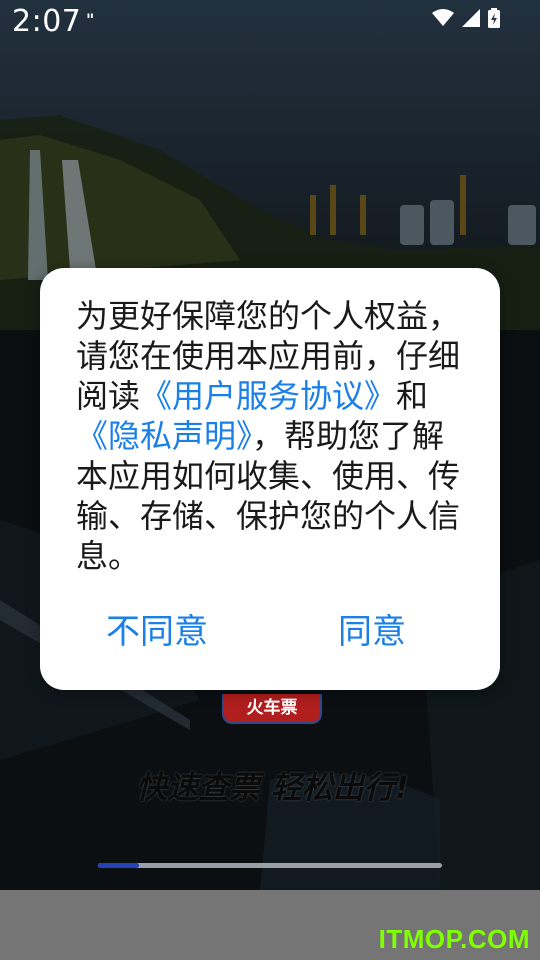 The image size is (540, 960). Describe the element at coordinates (443, 17) in the screenshot. I see `wifi-icon` at that location.